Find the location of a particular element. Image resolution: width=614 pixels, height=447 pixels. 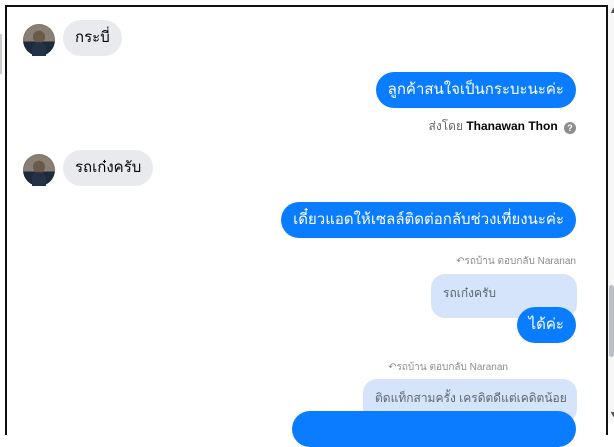

sent-by-label: ส่งโดย Thanawan Thon ? is located at coordinates (502, 126).